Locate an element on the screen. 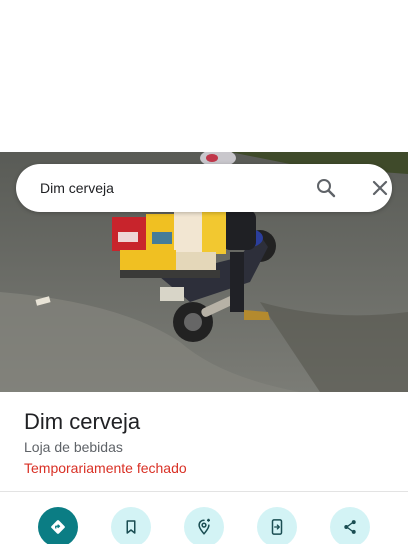 This screenshot has height=544, width=408. search-input: Dim cerveja is located at coordinates (77, 188).